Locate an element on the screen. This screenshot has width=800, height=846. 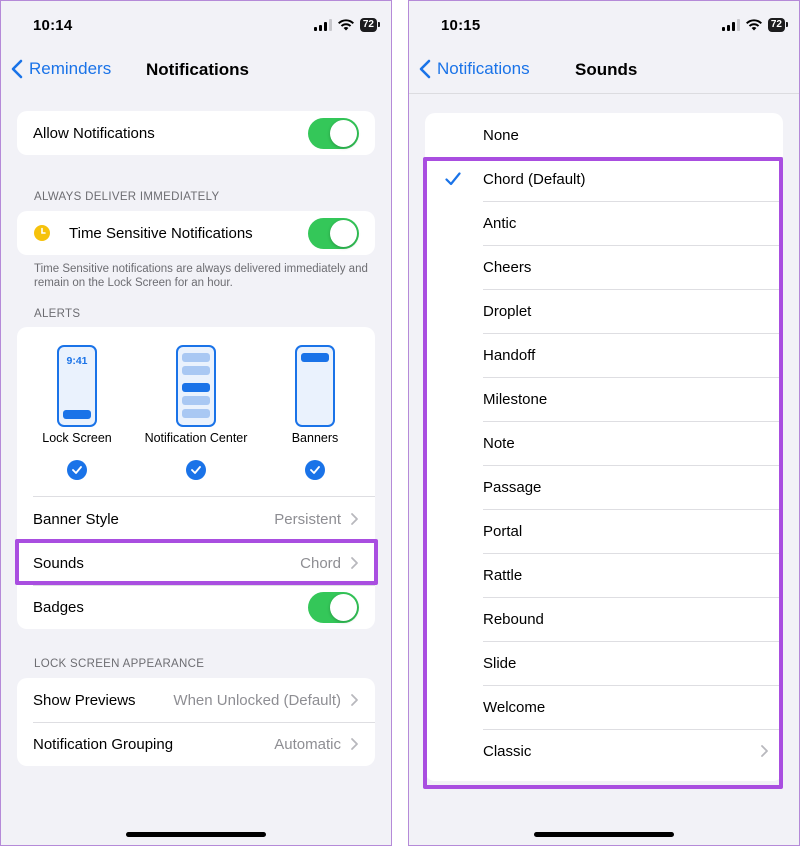
lock-screen-section-header: LOCK SCREEN APPEARANCE is located at coordinates (119, 664).